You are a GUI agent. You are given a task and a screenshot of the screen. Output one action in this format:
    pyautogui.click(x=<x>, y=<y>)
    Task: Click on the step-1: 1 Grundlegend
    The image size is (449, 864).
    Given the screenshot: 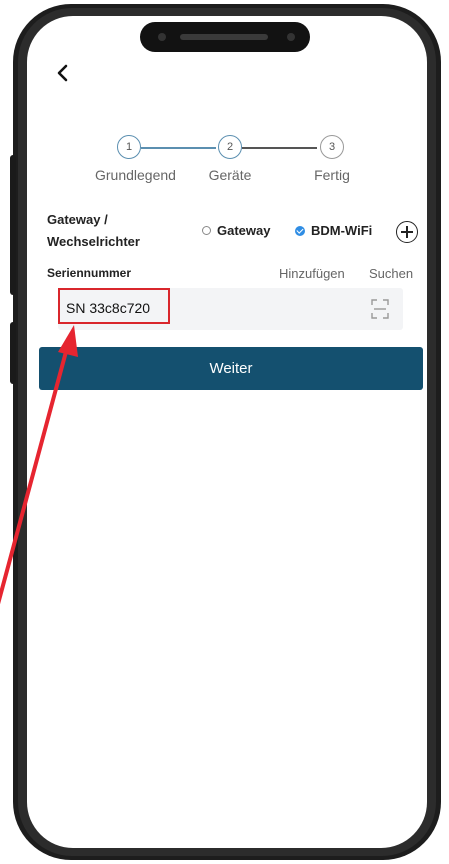 What is the action you would take?
    pyautogui.click(x=135, y=159)
    